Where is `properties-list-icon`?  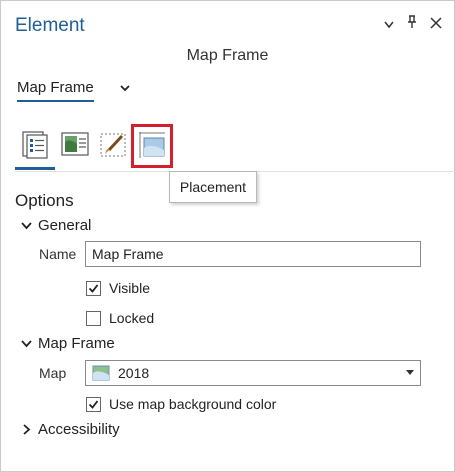 properties-list-icon is located at coordinates (35, 145).